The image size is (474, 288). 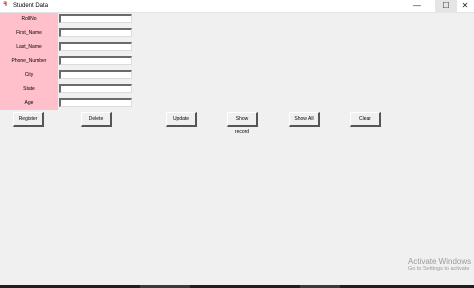 What do you see at coordinates (417, 6) in the screenshot?
I see `minimize-icon: —` at bounding box center [417, 6].